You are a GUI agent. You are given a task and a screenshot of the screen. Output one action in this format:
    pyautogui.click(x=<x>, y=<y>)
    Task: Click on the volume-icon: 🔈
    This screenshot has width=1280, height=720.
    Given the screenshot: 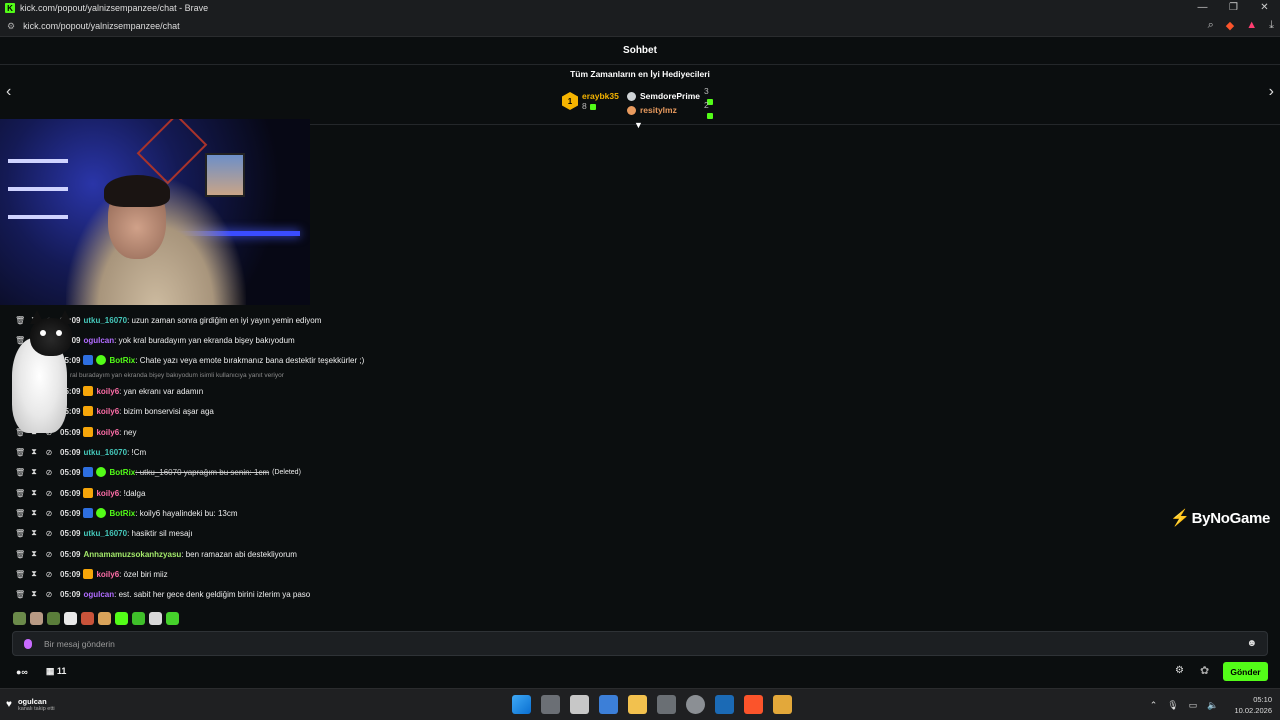 What is the action you would take?
    pyautogui.click(x=1212, y=705)
    